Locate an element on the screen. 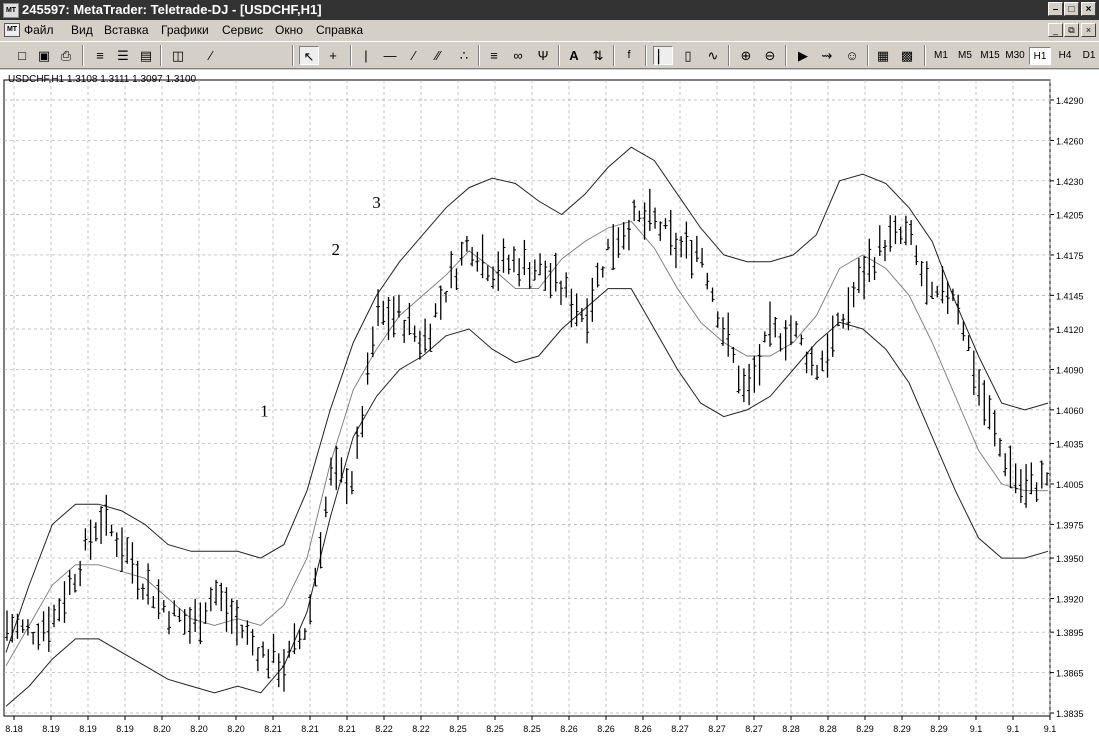 The height and width of the screenshot is (748, 1099). zoom-out-icon: ⊖ is located at coordinates (770, 55).